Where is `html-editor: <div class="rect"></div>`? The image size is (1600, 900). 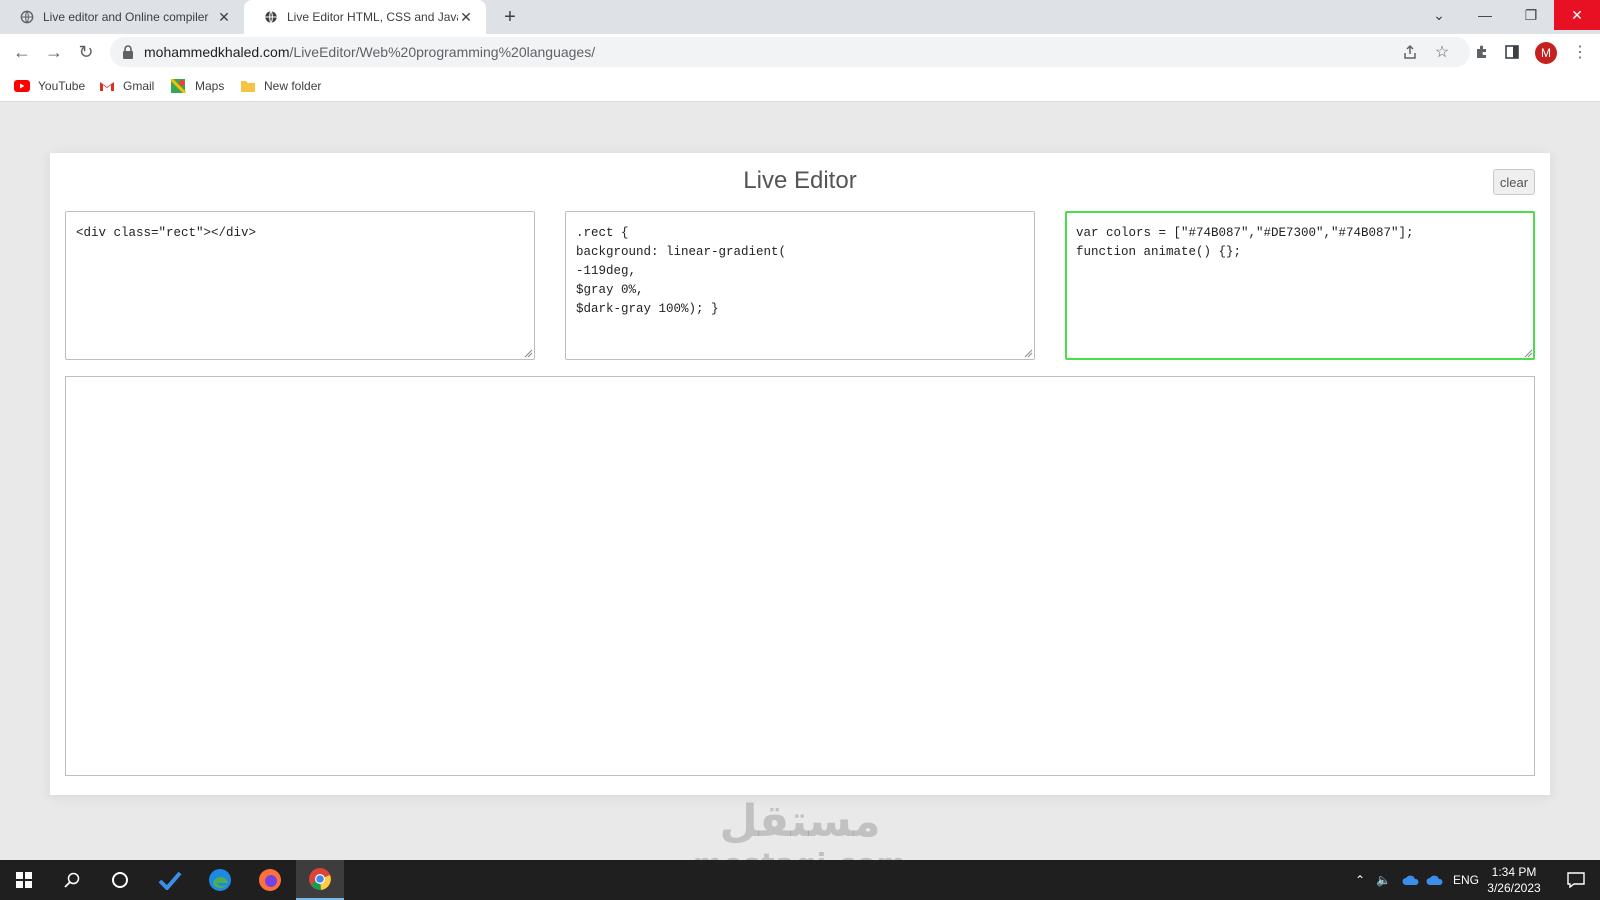 html-editor: <div class="rect"></div> is located at coordinates (300, 285).